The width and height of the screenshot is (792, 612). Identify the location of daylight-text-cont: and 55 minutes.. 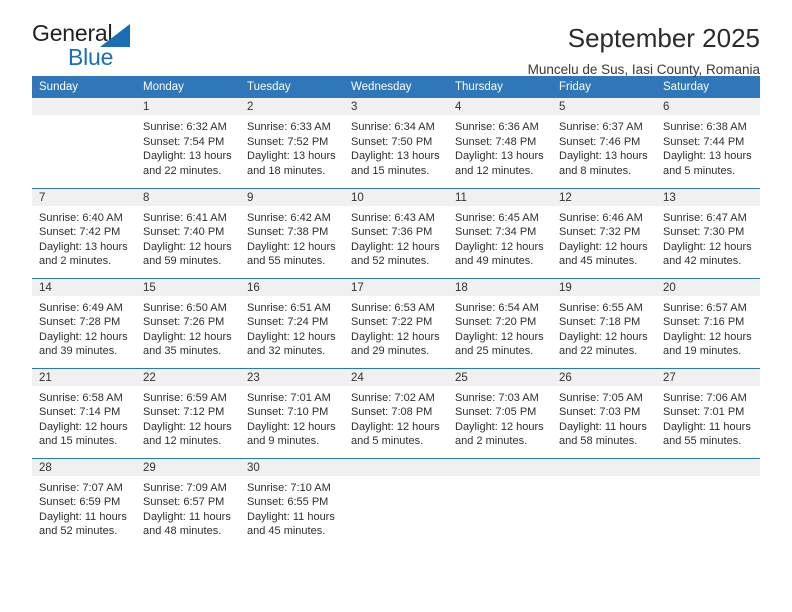
(286, 261).